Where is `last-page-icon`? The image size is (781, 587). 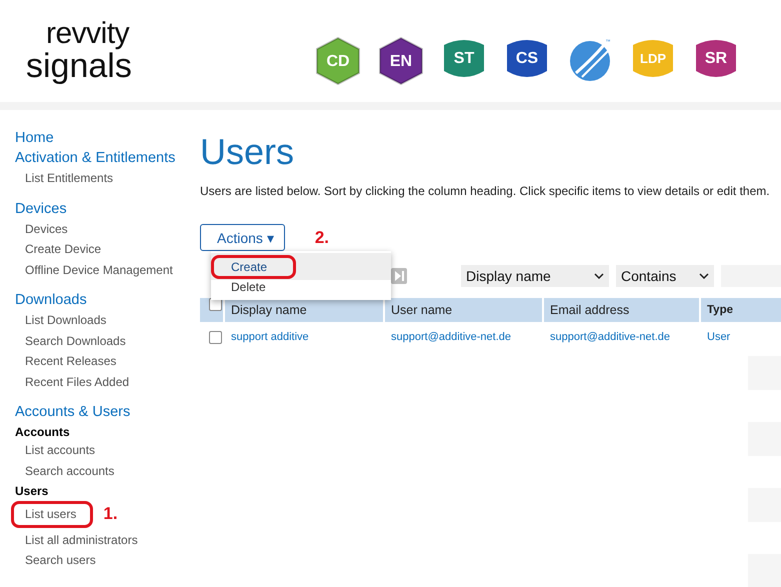 last-page-icon is located at coordinates (399, 276).